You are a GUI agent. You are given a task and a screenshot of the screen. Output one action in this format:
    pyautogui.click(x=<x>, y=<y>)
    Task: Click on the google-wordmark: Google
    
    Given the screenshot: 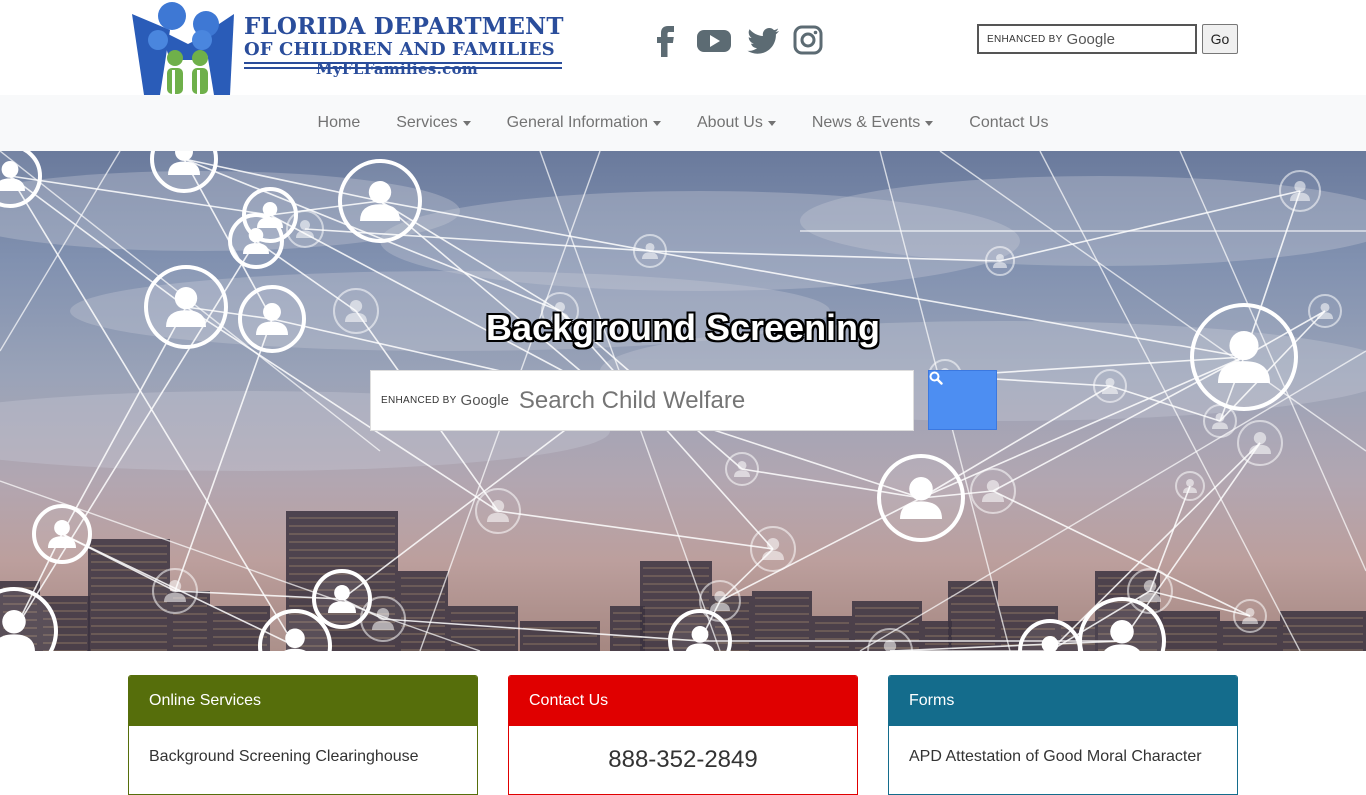 What is the action you would take?
    pyautogui.click(x=484, y=400)
    